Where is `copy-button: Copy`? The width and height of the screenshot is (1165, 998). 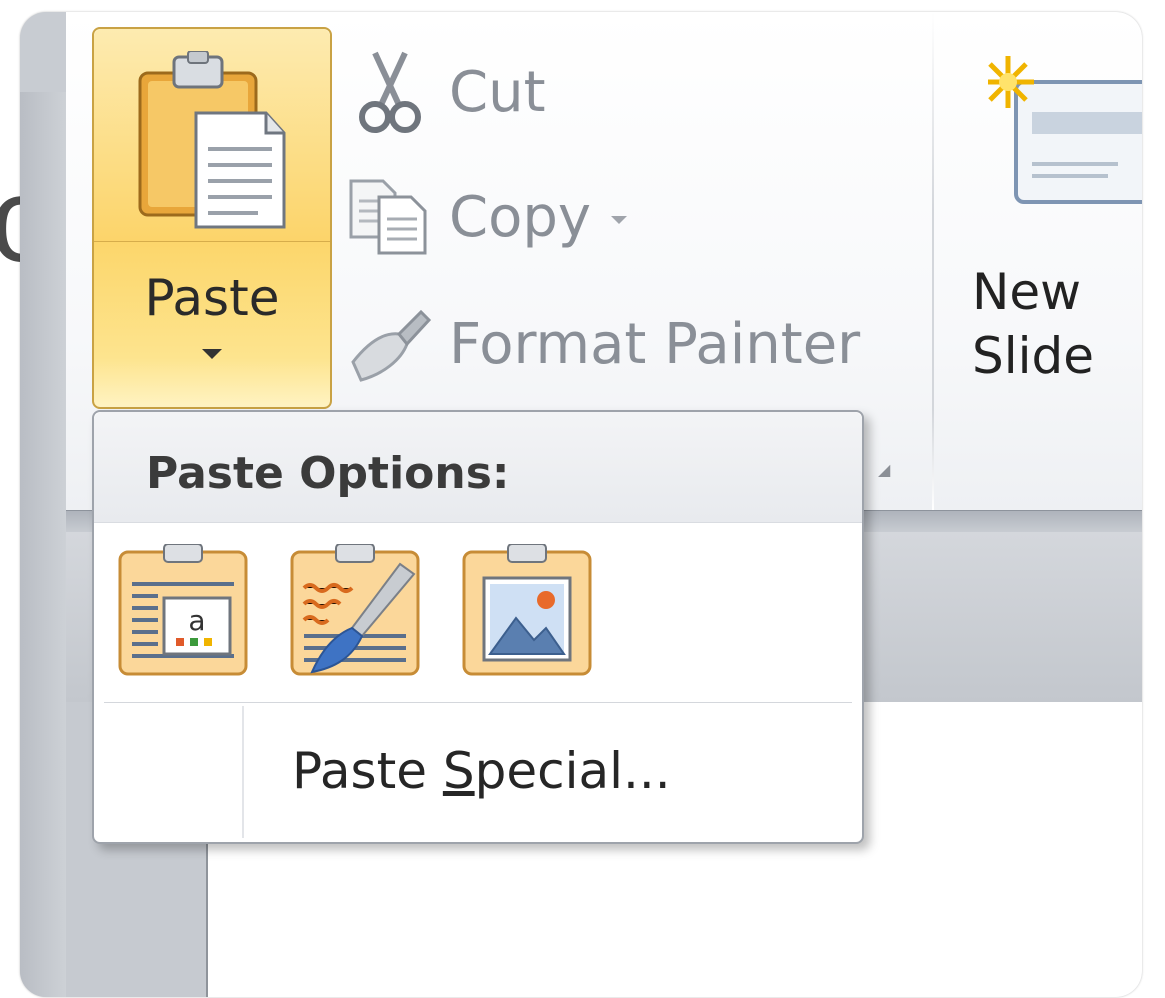 copy-button: Copy is located at coordinates (625, 217).